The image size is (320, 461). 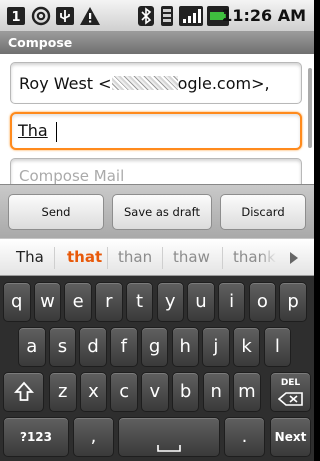 I want to click on suggestion-item: thaw, so click(x=191, y=257).